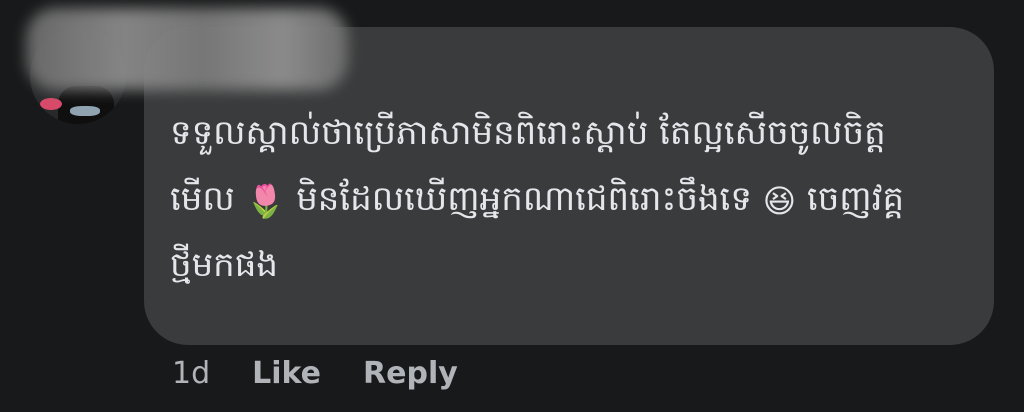 The height and width of the screenshot is (412, 1024). I want to click on avatar-hat, so click(85, 111).